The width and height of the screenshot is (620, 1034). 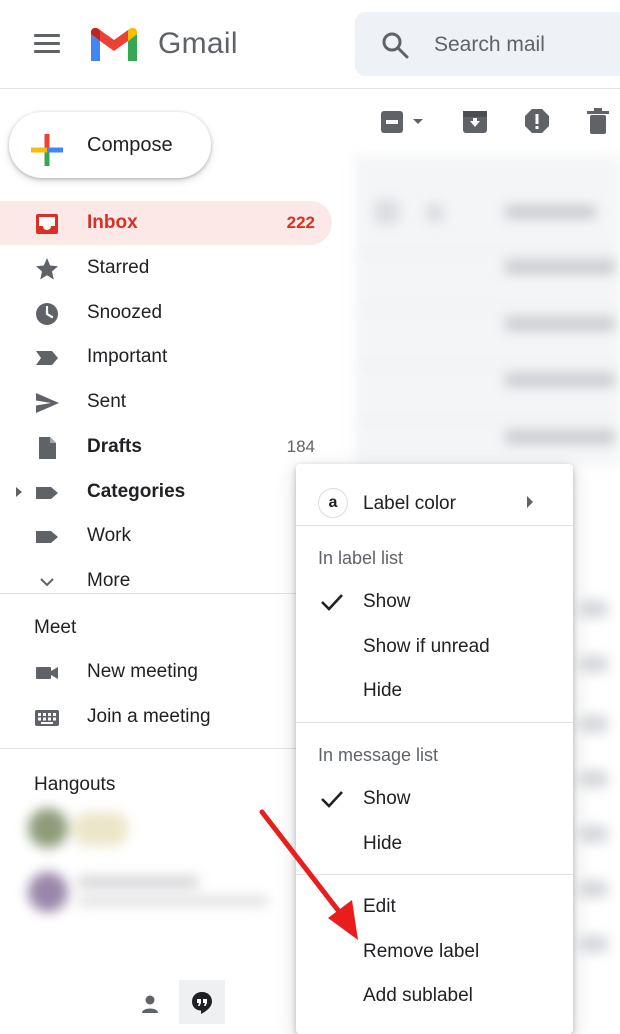 I want to click on expand-arrow-icon, so click(x=19, y=492).